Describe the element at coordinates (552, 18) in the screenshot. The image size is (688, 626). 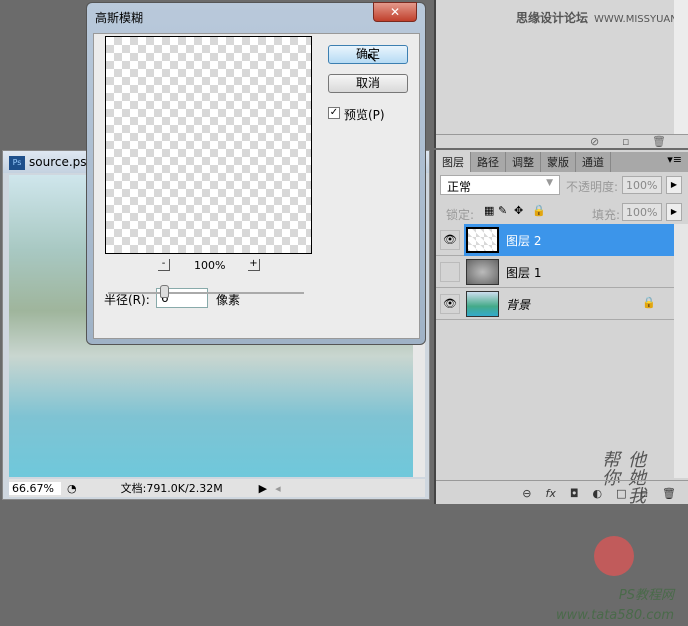
I see `watermark-cn: 思缘设计论坛` at that location.